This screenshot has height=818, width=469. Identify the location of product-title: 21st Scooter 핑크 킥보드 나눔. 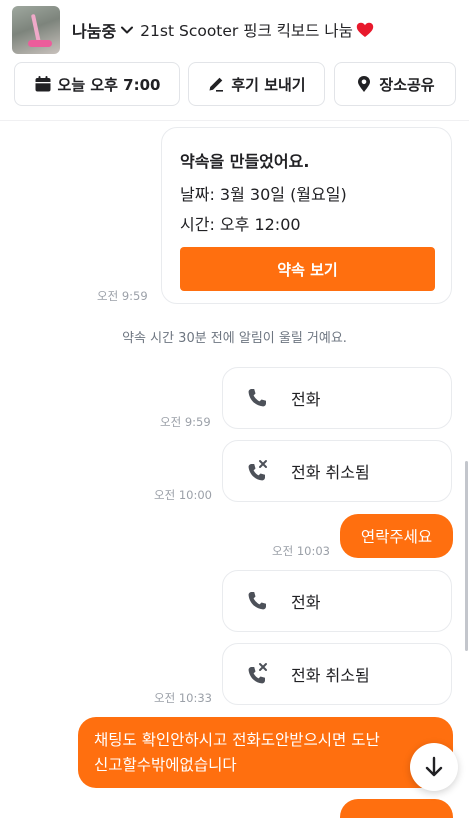
(246, 30).